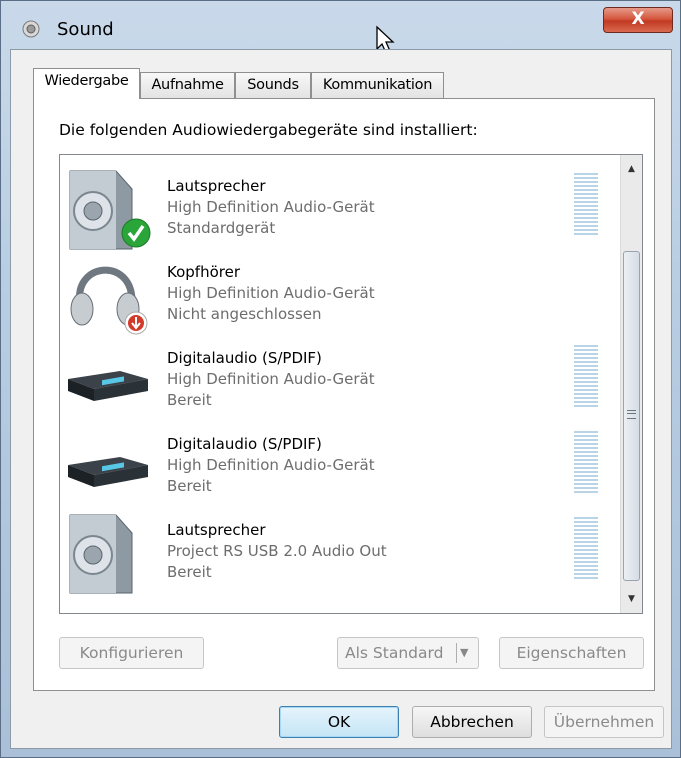 The width and height of the screenshot is (681, 758). What do you see at coordinates (203, 272) in the screenshot?
I see `device-name: Kopfhörer` at bounding box center [203, 272].